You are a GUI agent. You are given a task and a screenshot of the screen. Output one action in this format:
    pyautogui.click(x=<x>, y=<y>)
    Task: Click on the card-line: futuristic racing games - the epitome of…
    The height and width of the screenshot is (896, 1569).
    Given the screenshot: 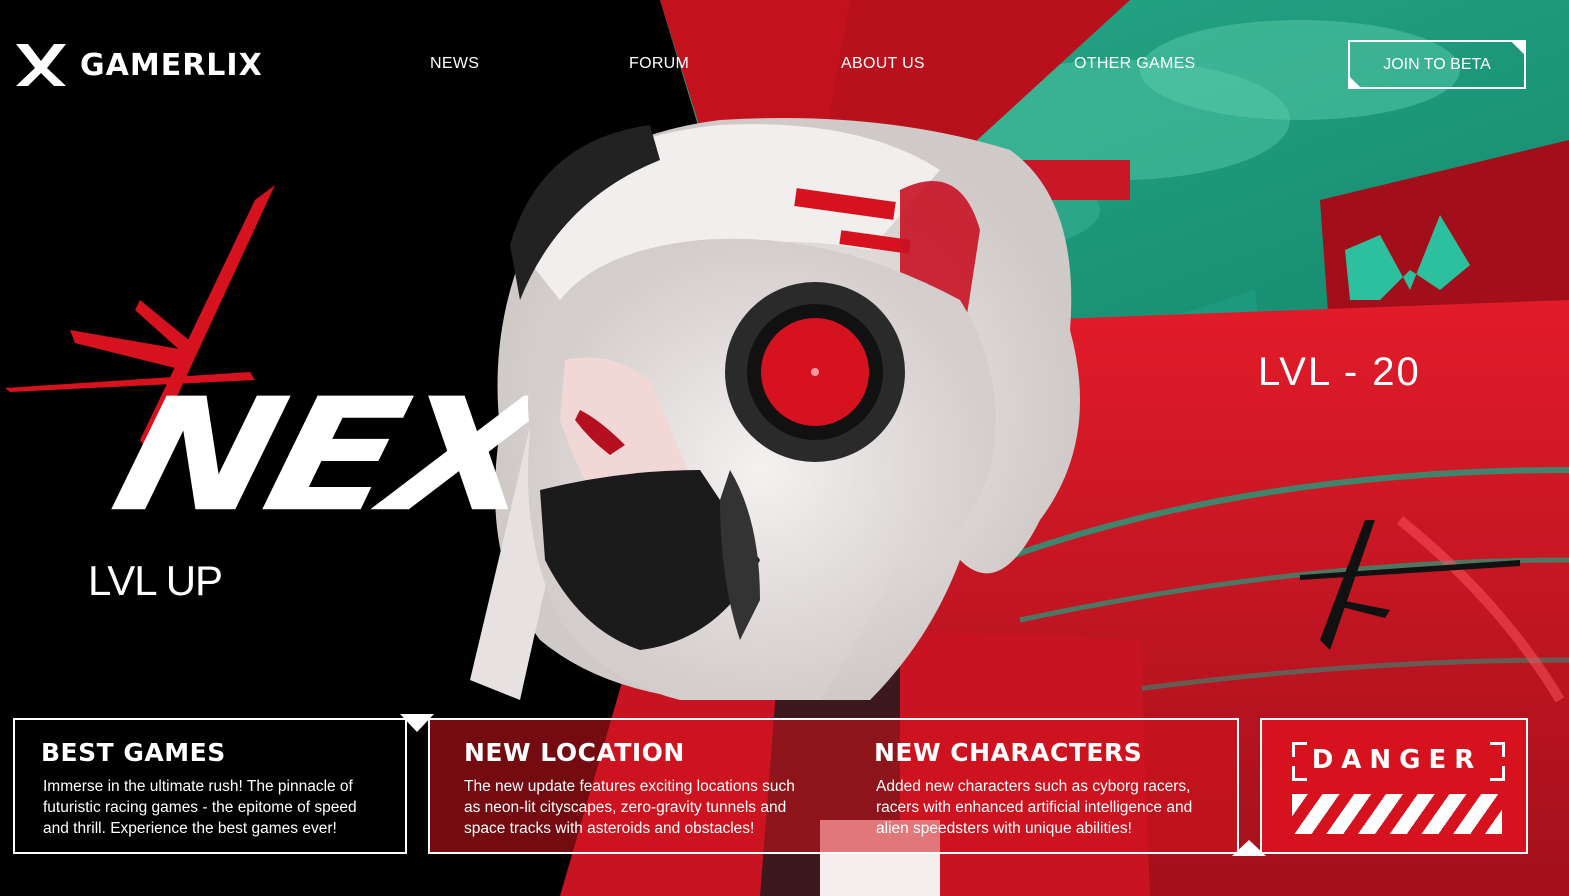 What is the action you would take?
    pyautogui.click(x=200, y=807)
    